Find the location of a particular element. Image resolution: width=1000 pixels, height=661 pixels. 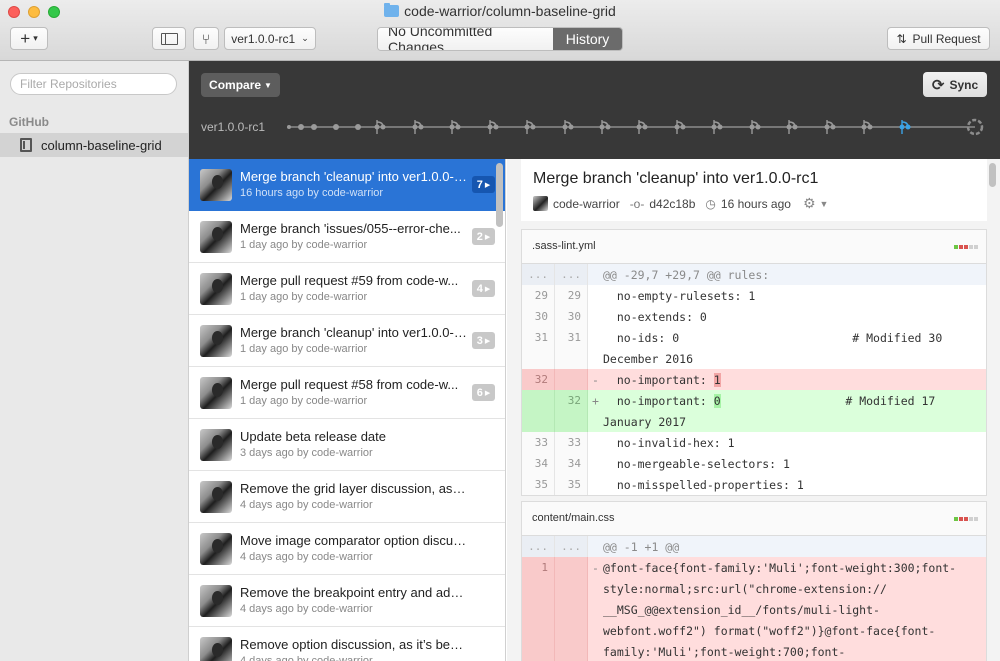

diff-code: @@ -1 +1 @@ is located at coordinates (641, 547).